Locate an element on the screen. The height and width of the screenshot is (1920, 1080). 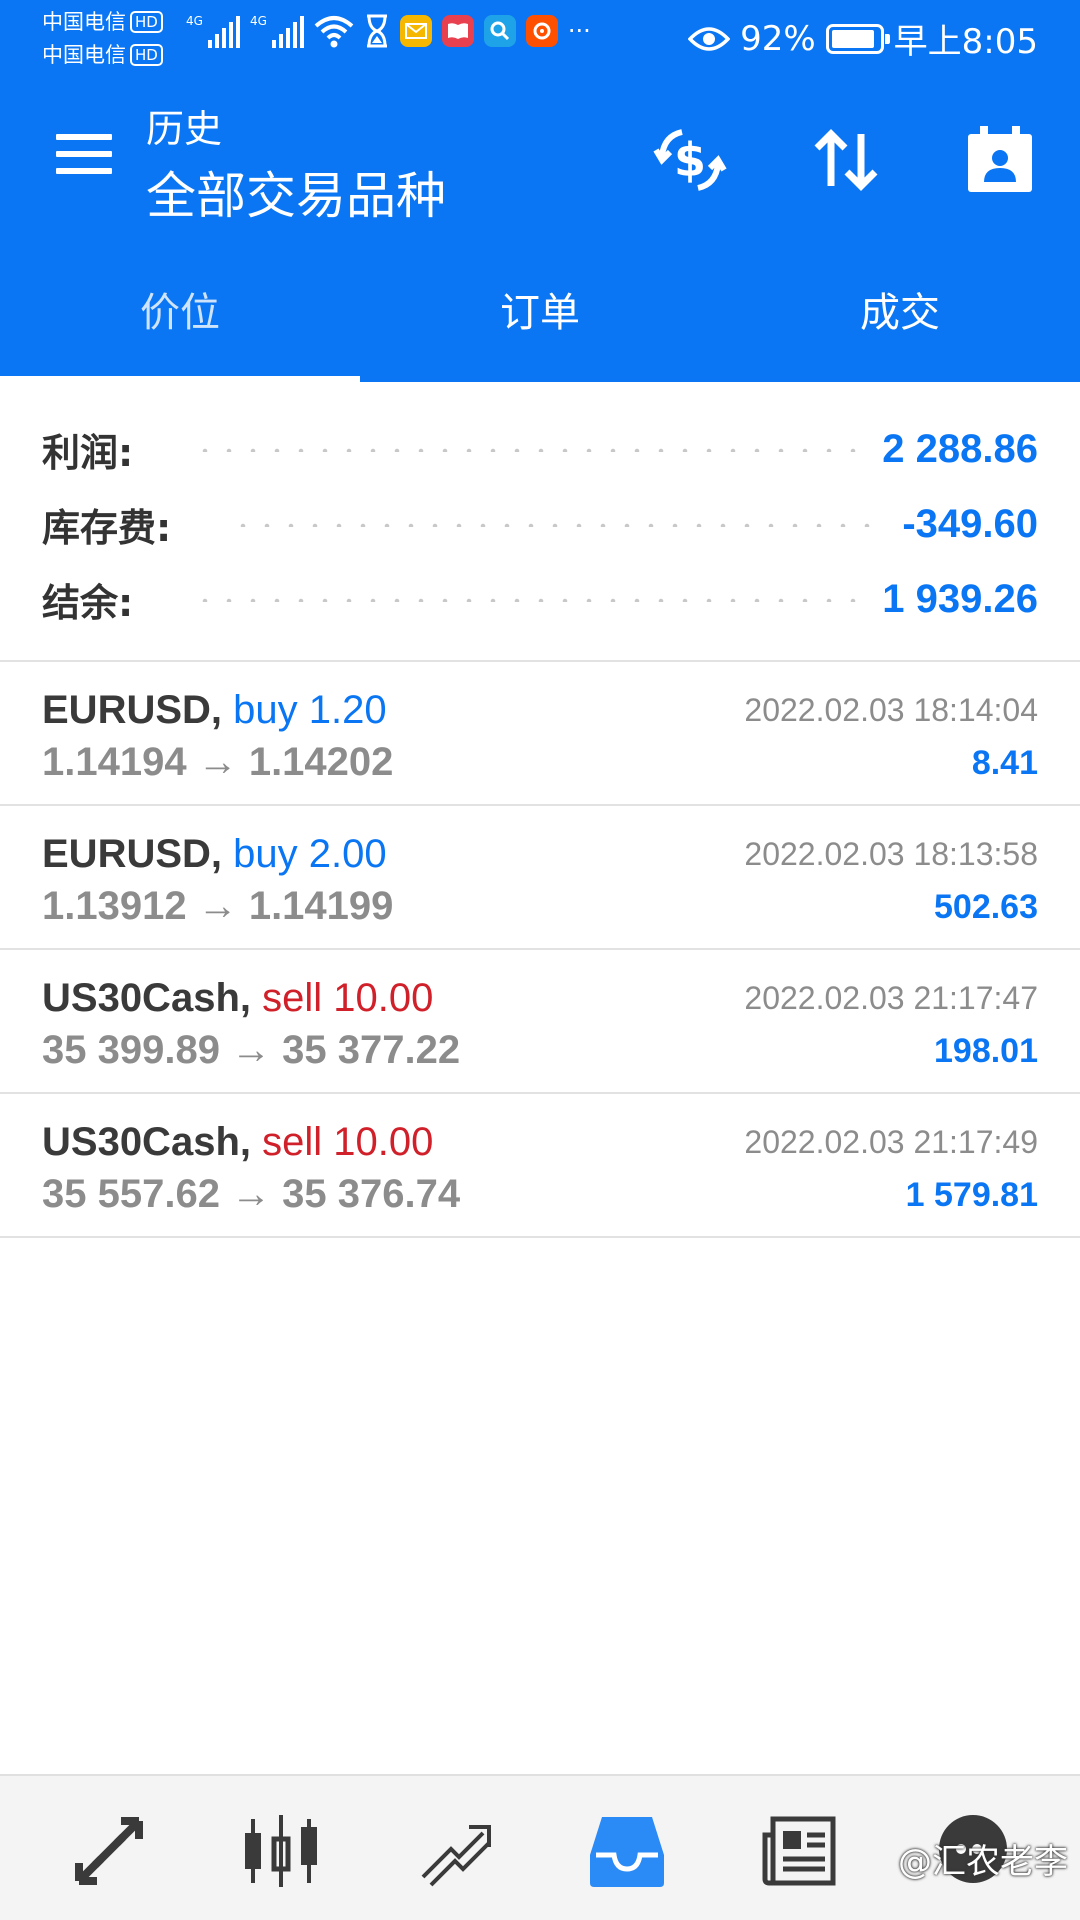
swap-value: -349.60 is located at coordinates (970, 524).